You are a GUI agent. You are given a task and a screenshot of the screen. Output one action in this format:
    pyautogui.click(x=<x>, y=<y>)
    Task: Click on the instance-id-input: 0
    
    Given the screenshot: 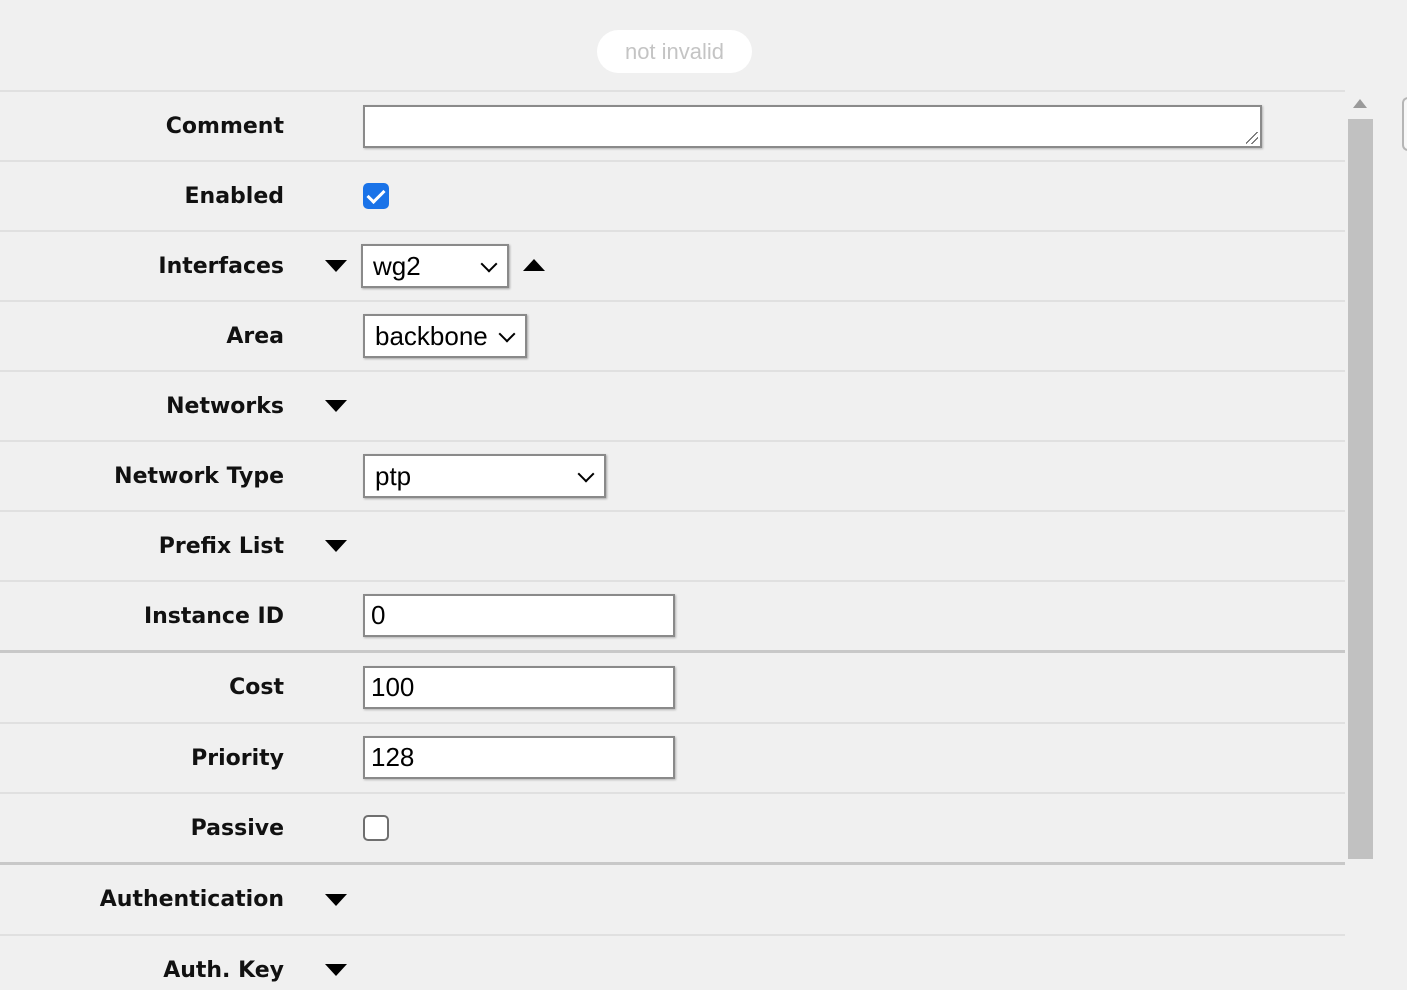 What is the action you would take?
    pyautogui.click(x=519, y=615)
    